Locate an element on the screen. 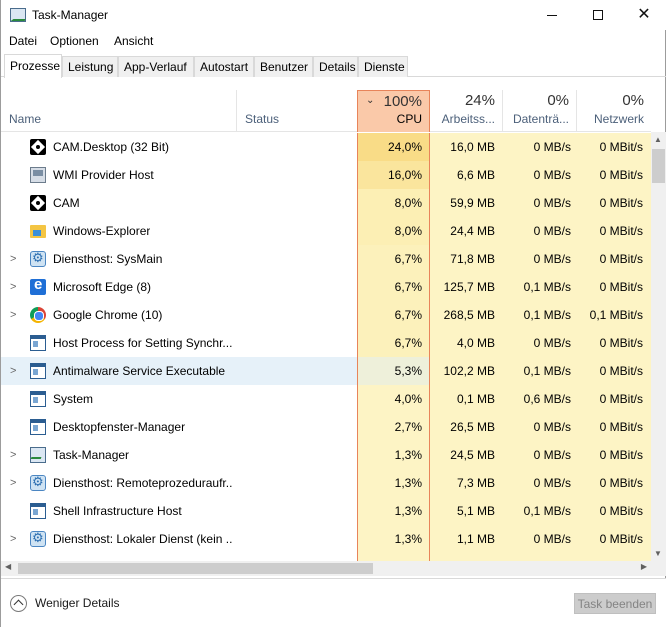 This screenshot has height=627, width=666. process-name-cell: Shell Infrastructure Host is located at coordinates (119, 511).